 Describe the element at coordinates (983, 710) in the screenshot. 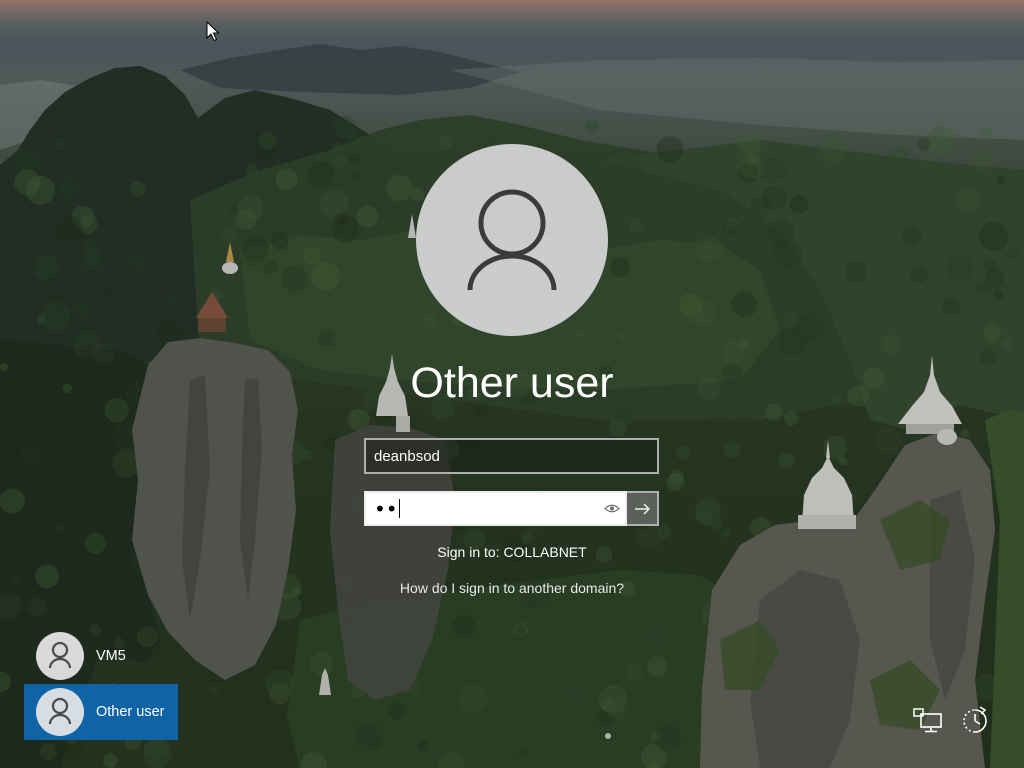

I see `ease-icon-arrow` at that location.